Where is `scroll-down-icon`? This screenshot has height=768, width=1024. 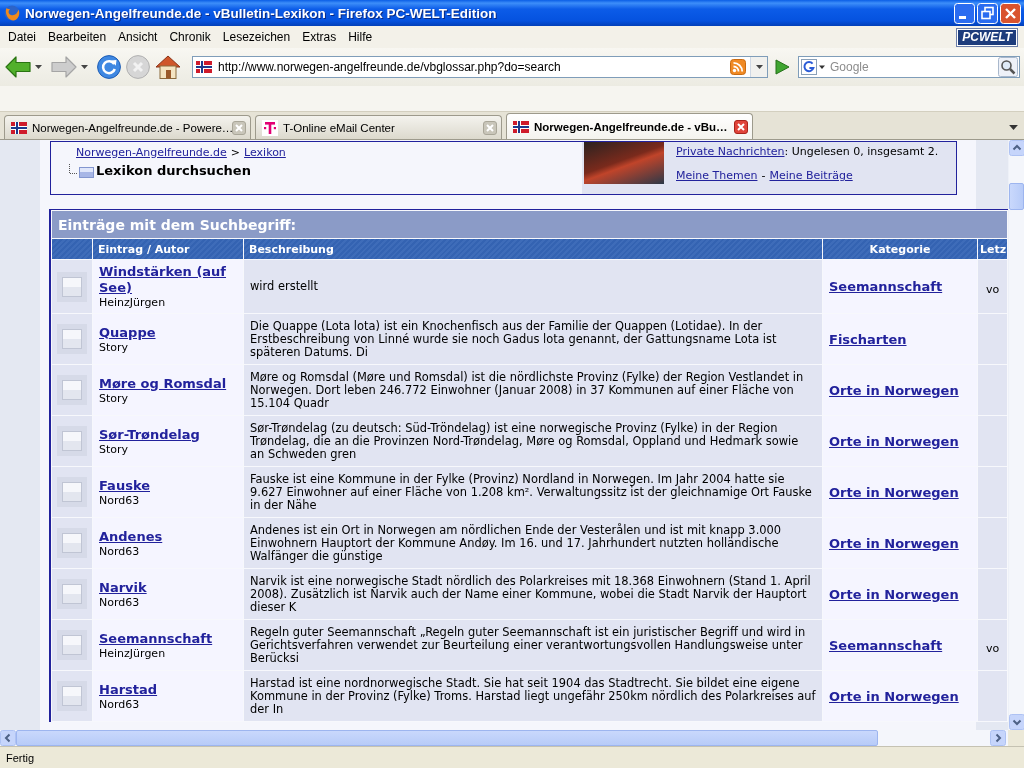
scroll-down-icon is located at coordinates (1016, 722).